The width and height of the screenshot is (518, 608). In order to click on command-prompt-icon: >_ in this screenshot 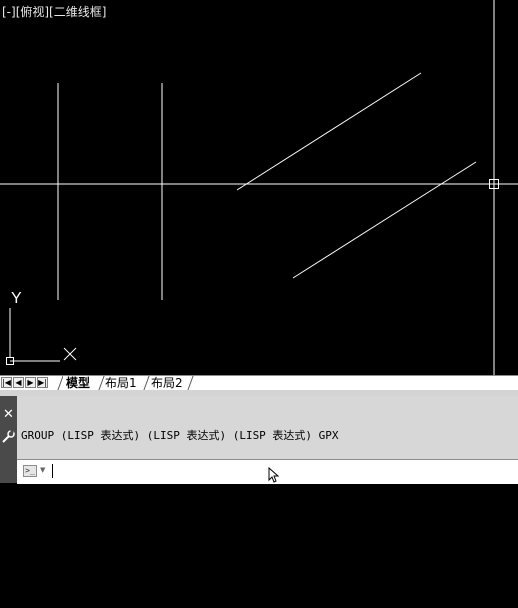, I will do `click(30, 471)`.